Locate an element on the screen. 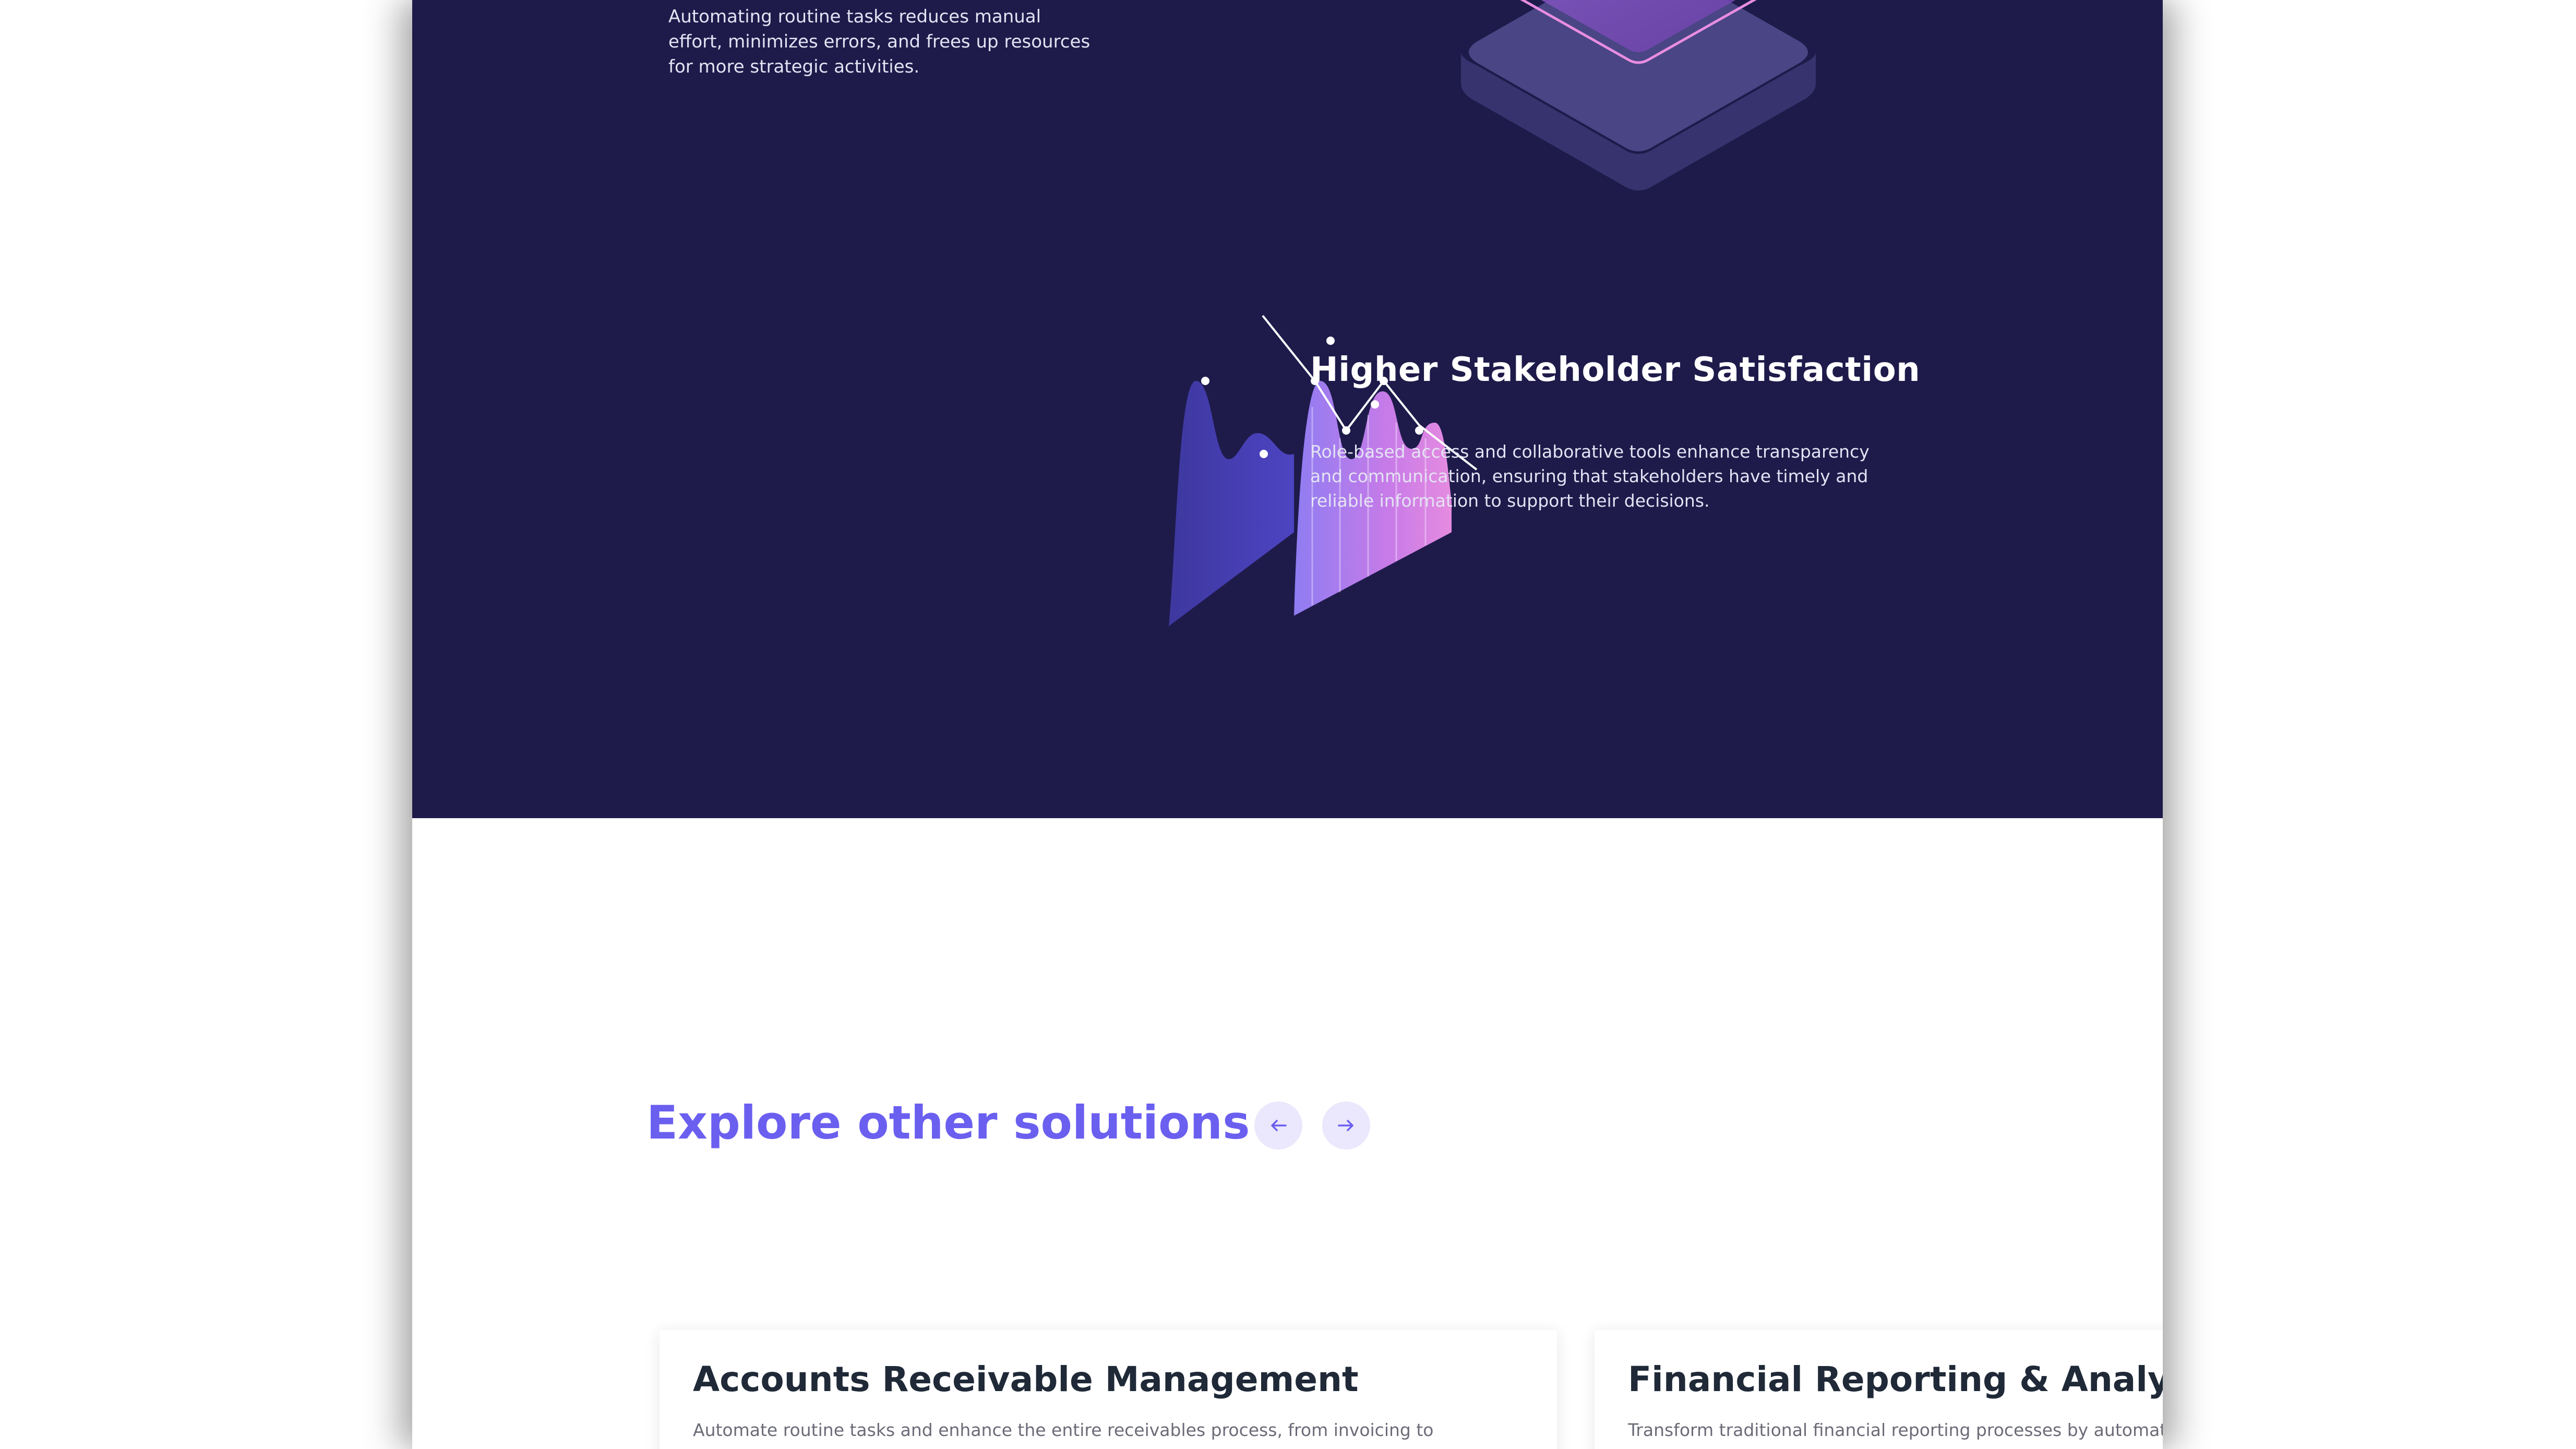 Image resolution: width=2576 pixels, height=1449 pixels. carousel-next-button is located at coordinates (1346, 1125).